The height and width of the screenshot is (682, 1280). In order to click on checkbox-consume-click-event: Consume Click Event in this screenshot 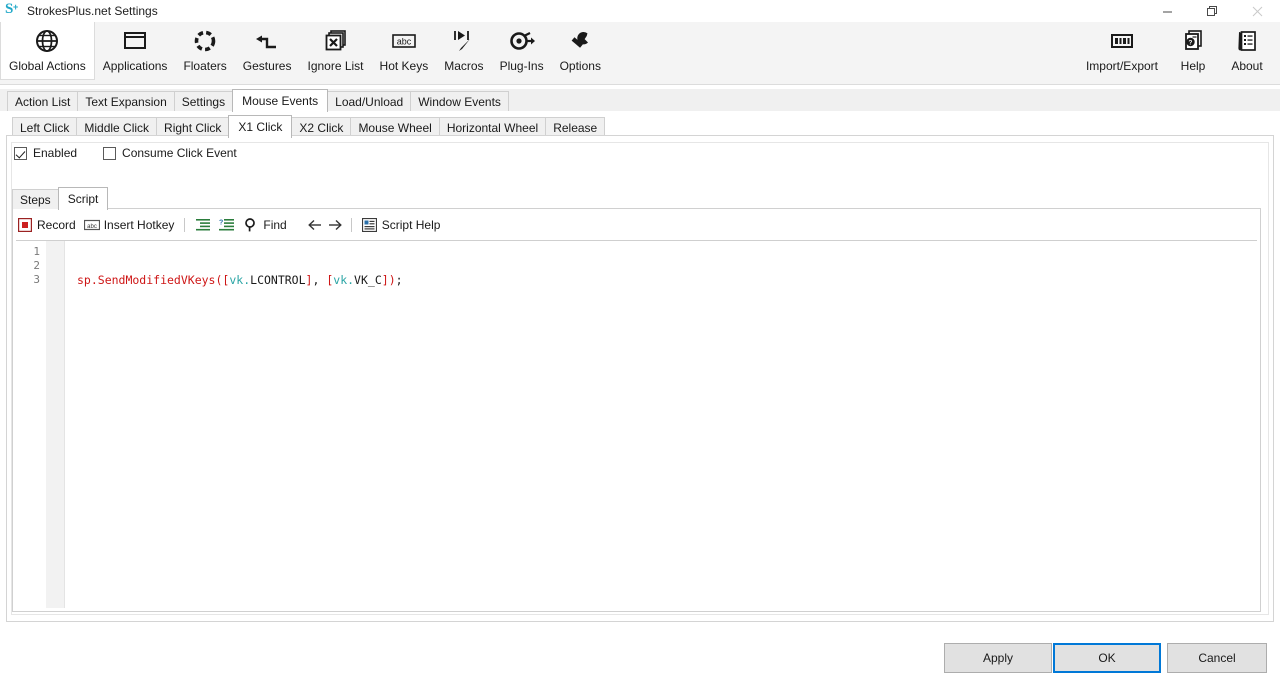, I will do `click(170, 153)`.